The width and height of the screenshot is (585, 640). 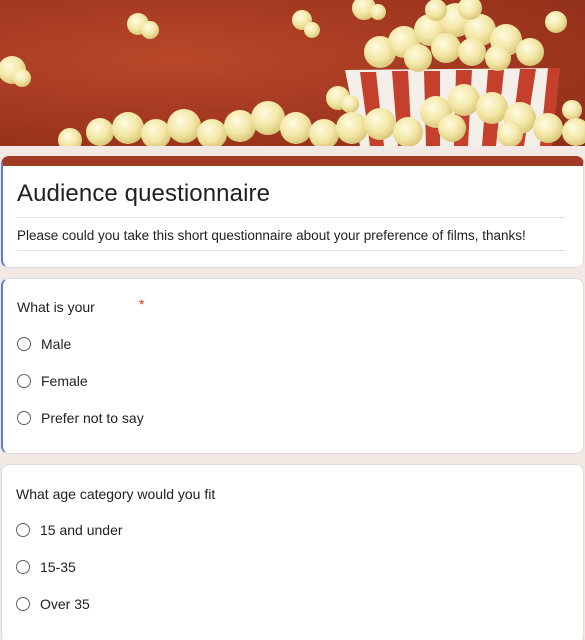 I want to click on radio-option: 15-35, so click(x=46, y=567).